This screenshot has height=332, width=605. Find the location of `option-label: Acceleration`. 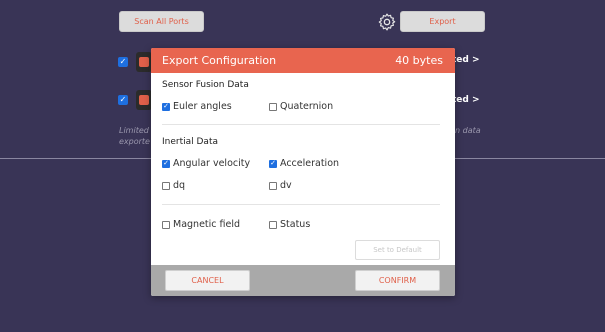

option-label: Acceleration is located at coordinates (310, 163).